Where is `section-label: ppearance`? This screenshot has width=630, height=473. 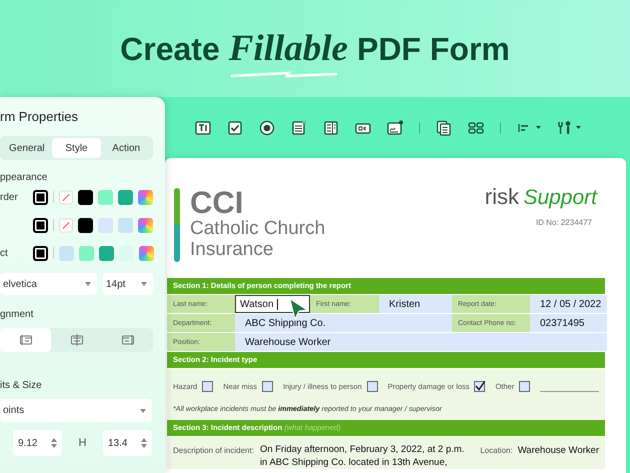
section-label: ppearance is located at coordinates (24, 177).